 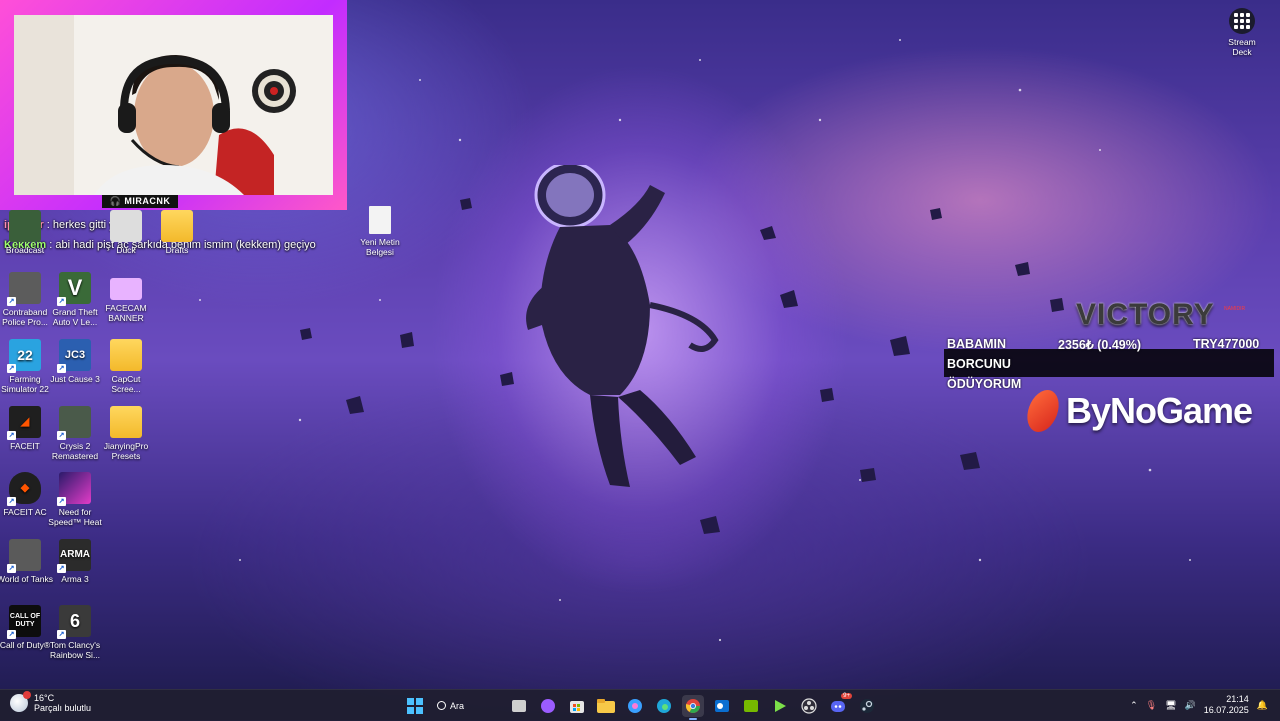 I want to click on arma-icon: ARMA ↗, so click(x=74, y=556).